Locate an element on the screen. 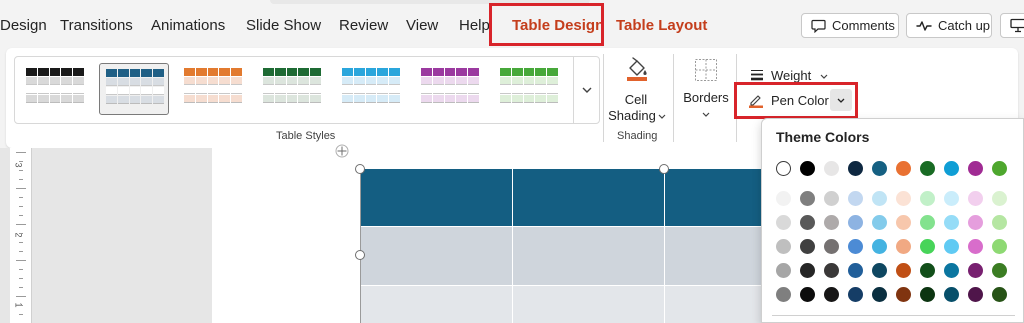 The height and width of the screenshot is (323, 1024). tab-transitions: Transitions is located at coordinates (96, 25).